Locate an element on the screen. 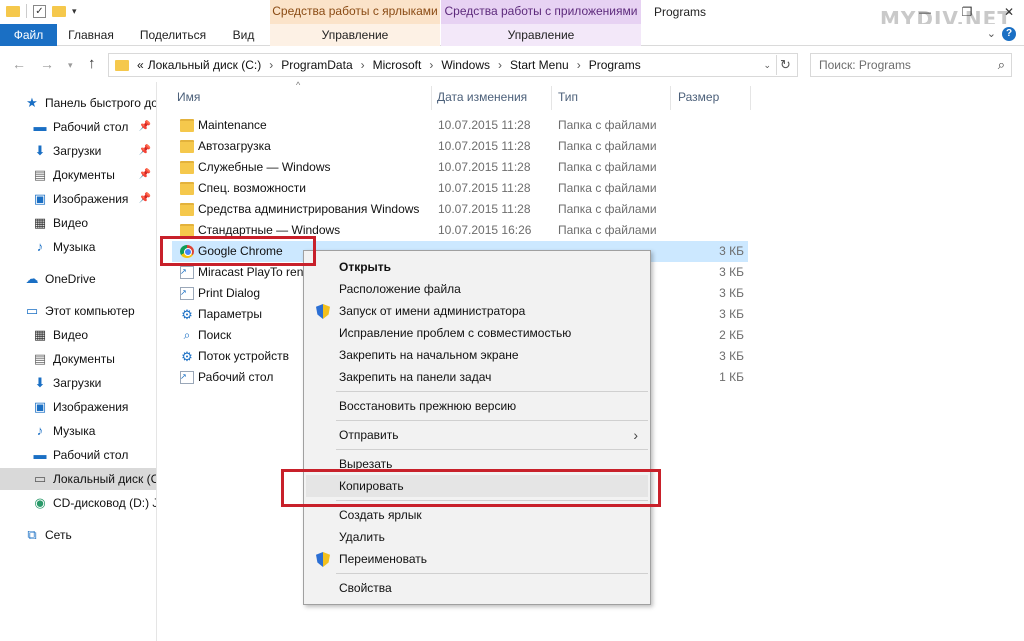 The height and width of the screenshot is (641, 1024). up-arrow-icon: ↑ is located at coordinates (92, 63).